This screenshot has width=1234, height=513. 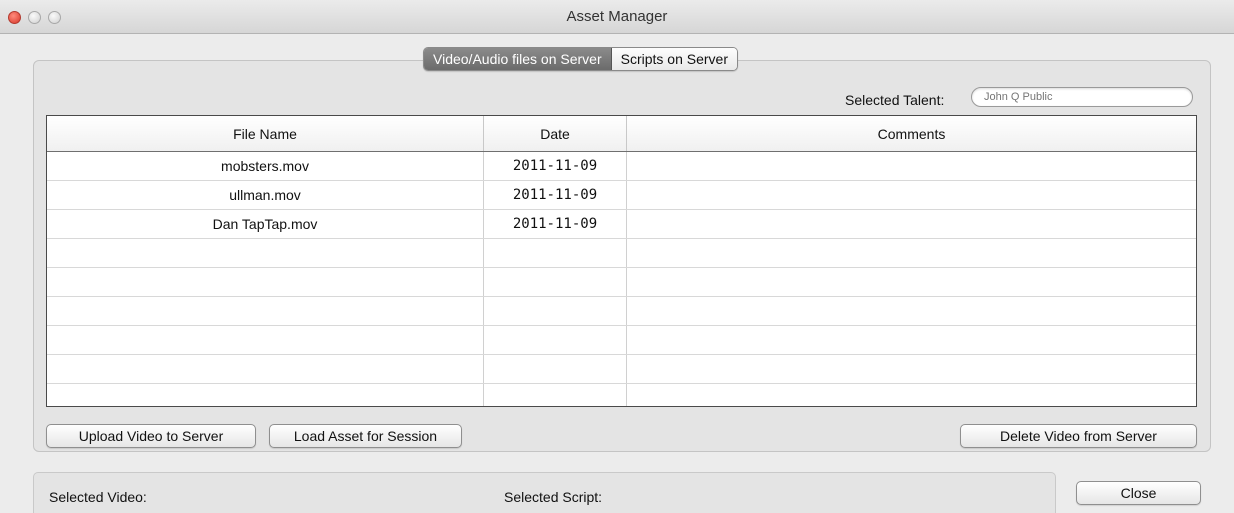 I want to click on table-row: mobsters.mov 2011-11-09, so click(x=621, y=166).